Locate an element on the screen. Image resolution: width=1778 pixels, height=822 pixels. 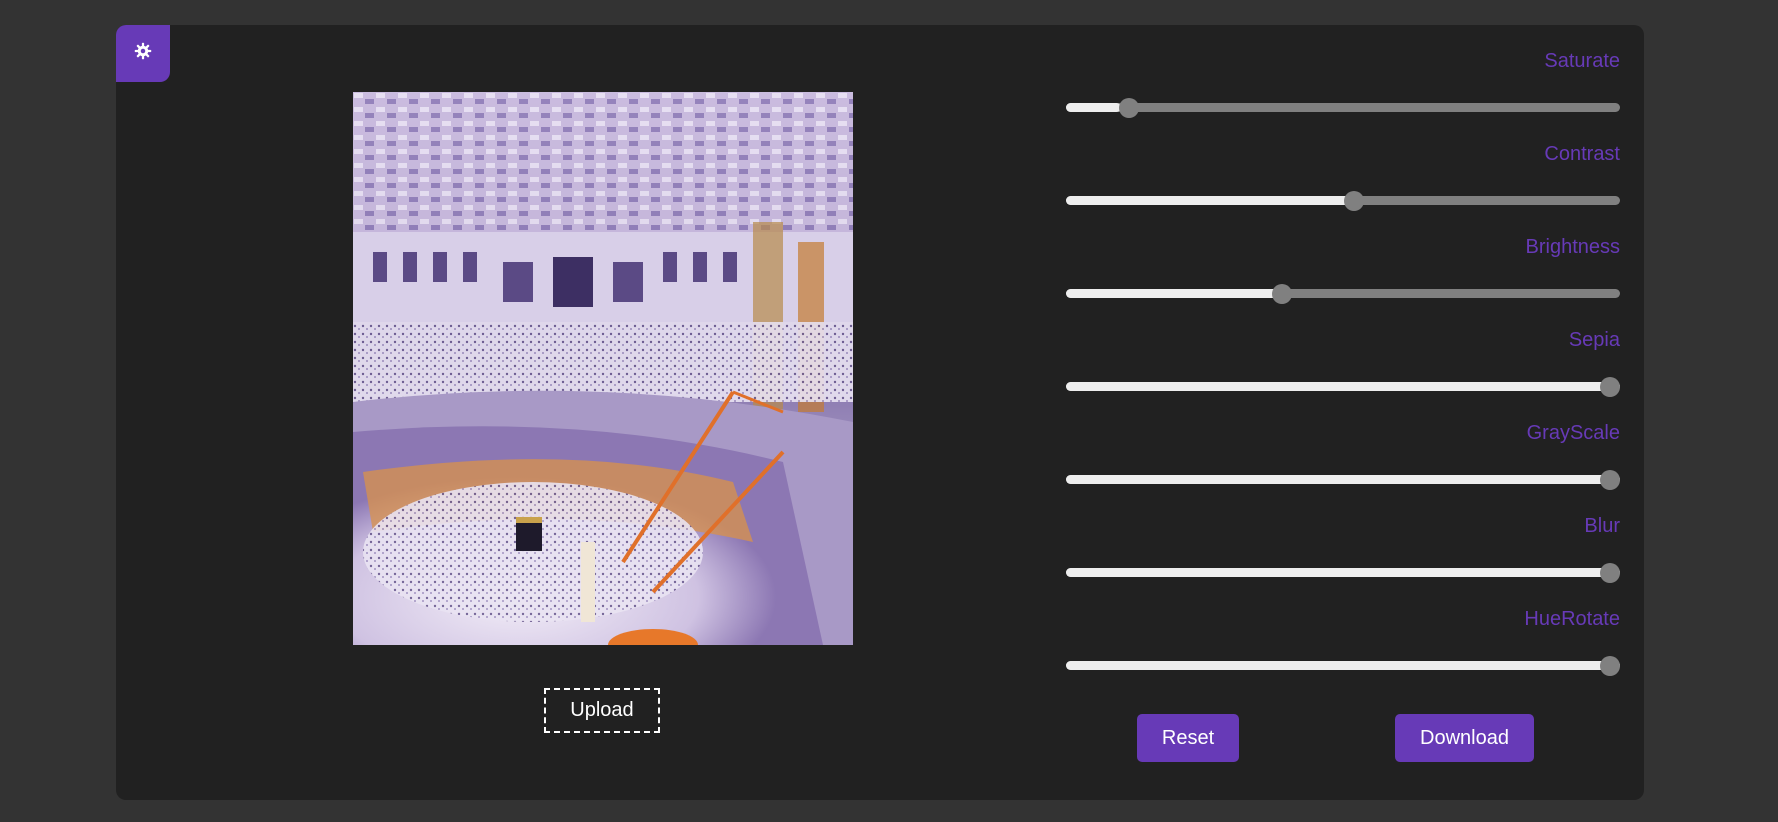
blur-slider-fill is located at coordinates (1343, 572).